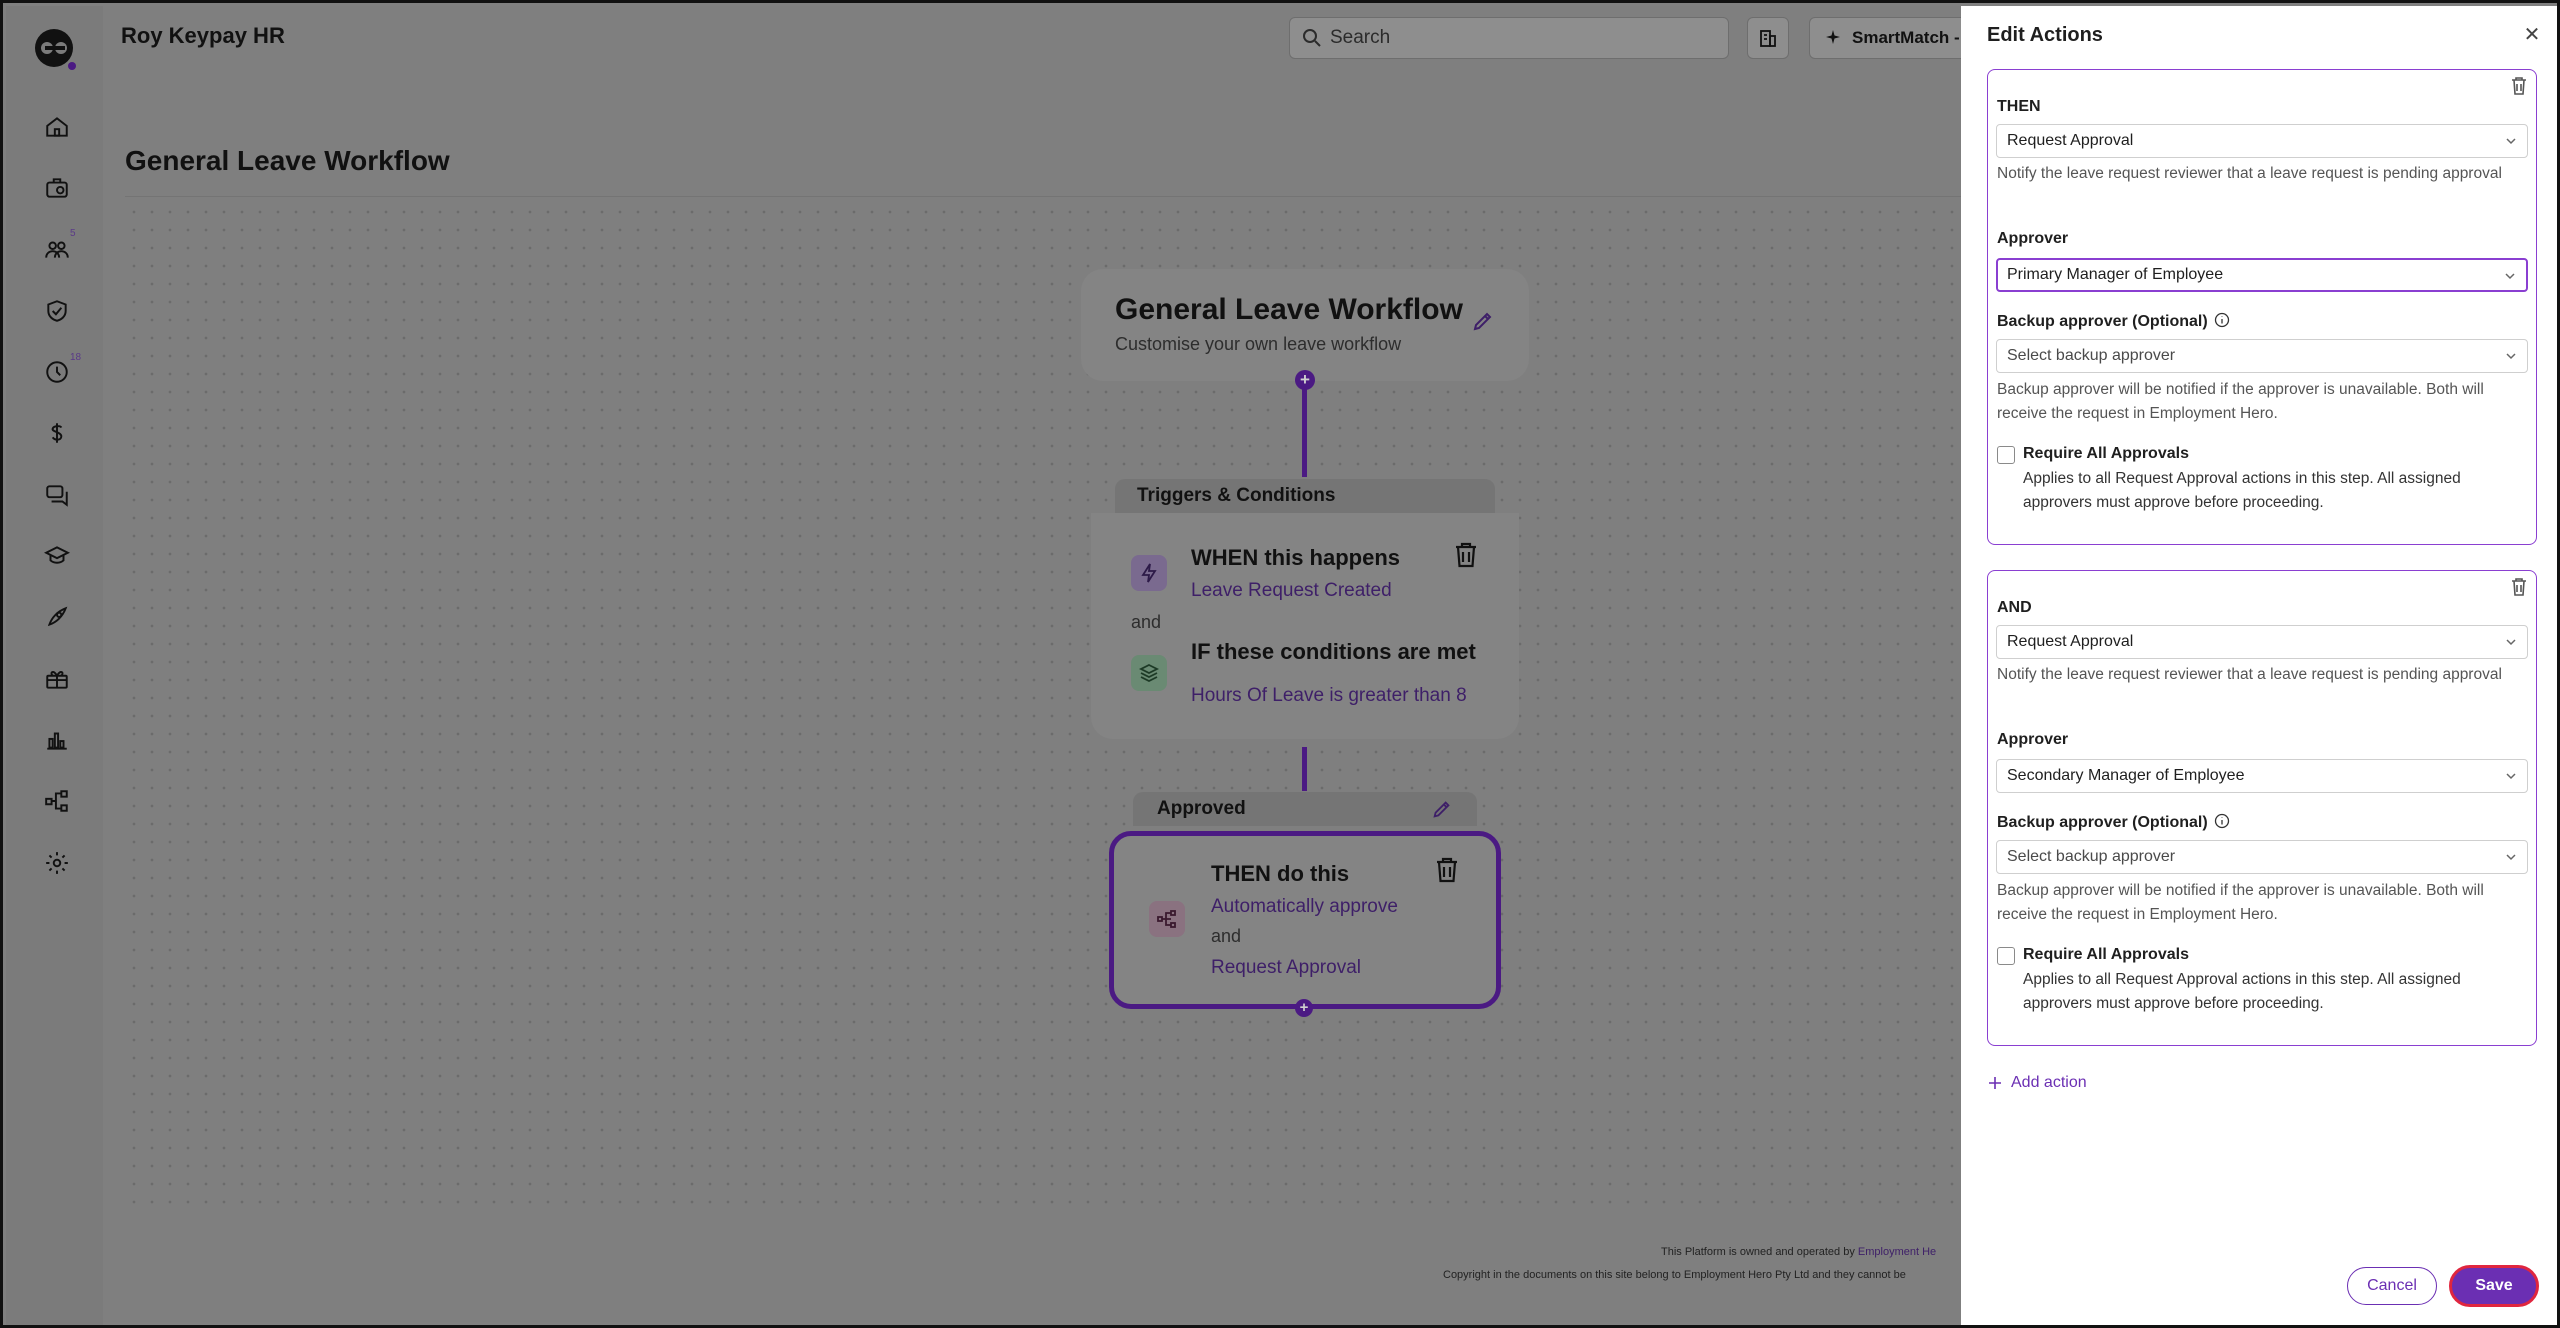 The width and height of the screenshot is (2560, 1328). Describe the element at coordinates (1305, 809) in the screenshot. I see `approved-header: Approved` at that location.